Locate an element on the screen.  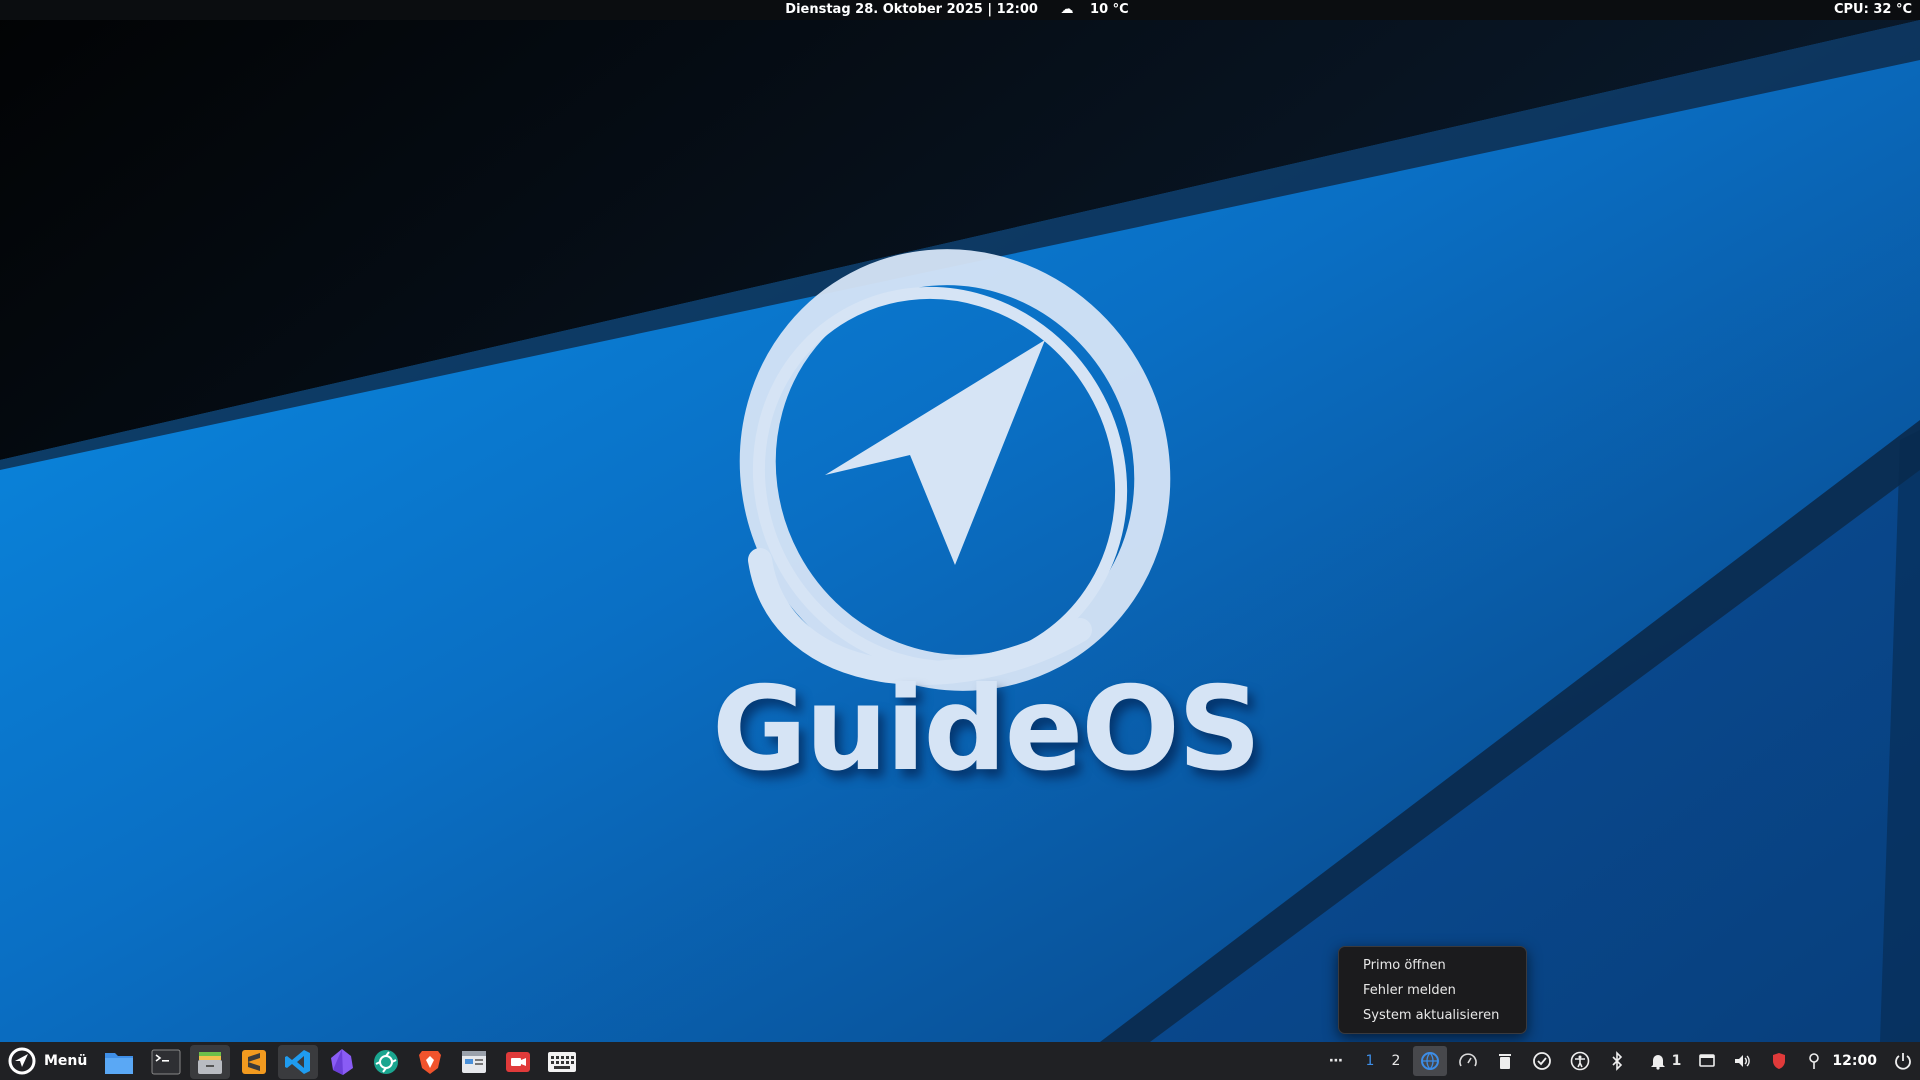
tray-overflow-button: ⋯ is located at coordinates (1336, 1061).